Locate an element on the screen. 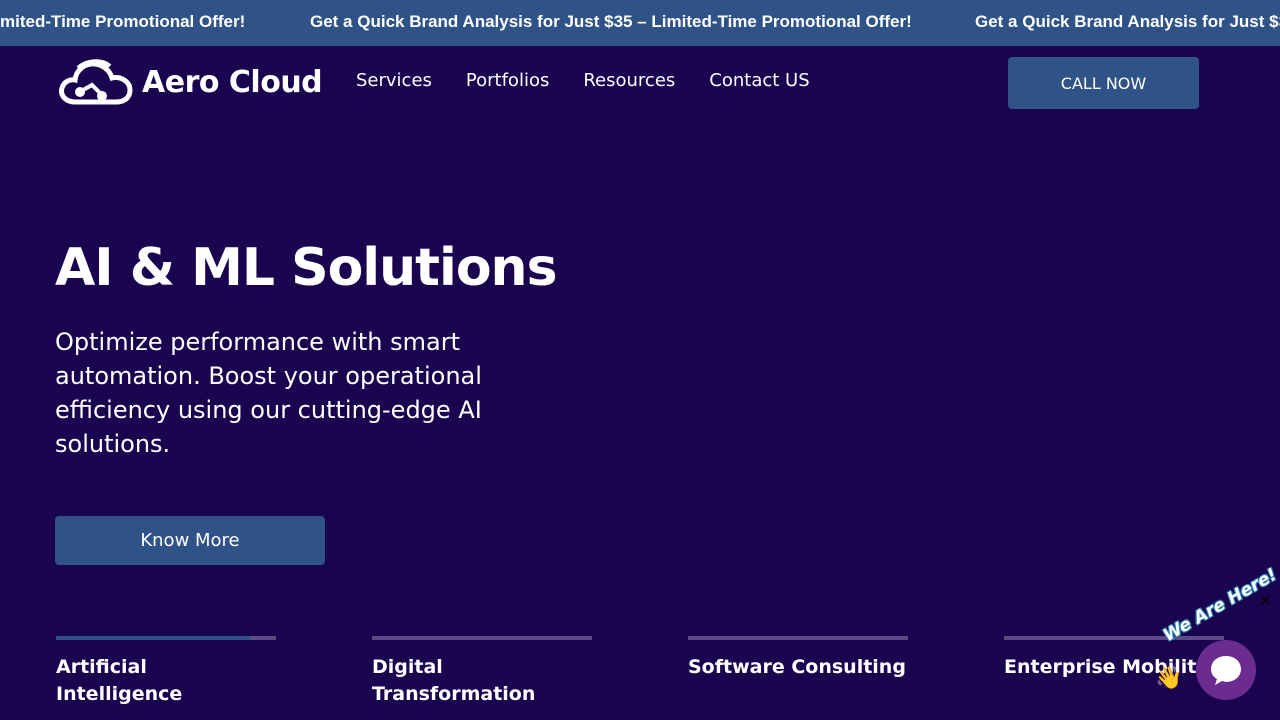 Image resolution: width=1280 pixels, height=720 pixels. waving-hand-icon: 👋 is located at coordinates (1169, 678).